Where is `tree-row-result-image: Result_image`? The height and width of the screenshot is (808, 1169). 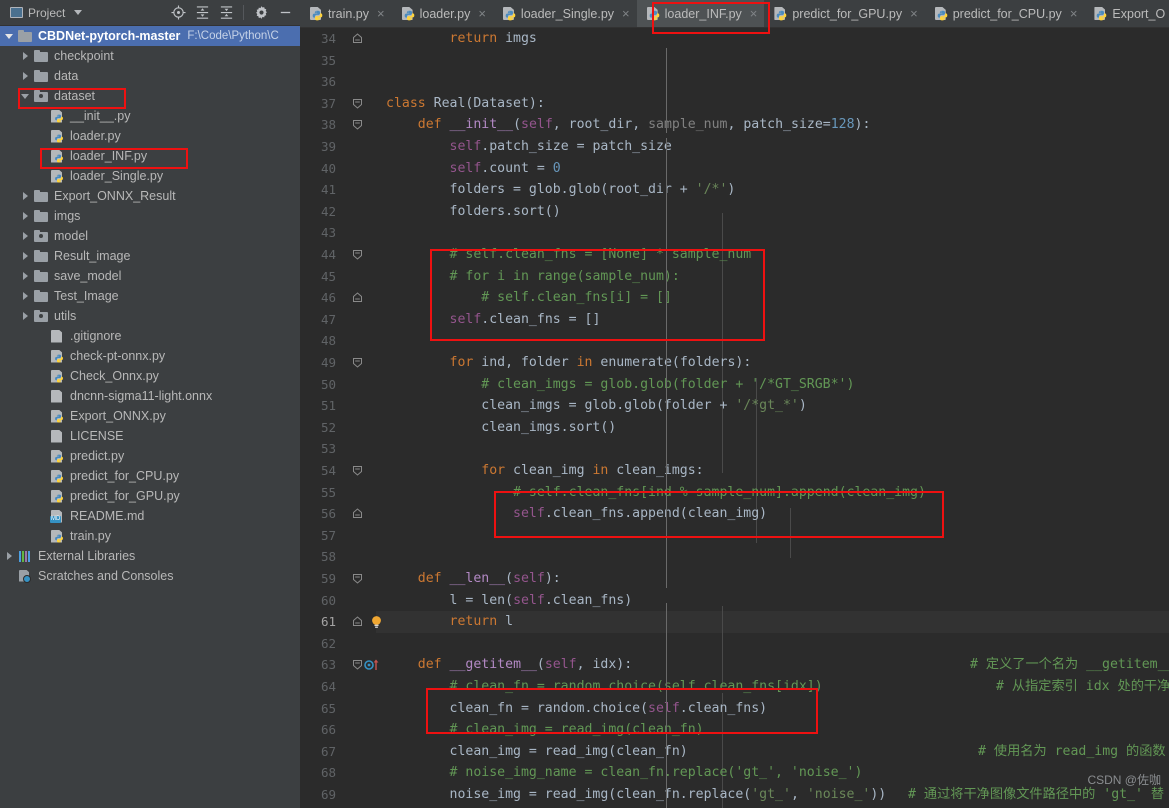 tree-row-result-image: Result_image is located at coordinates (150, 256).